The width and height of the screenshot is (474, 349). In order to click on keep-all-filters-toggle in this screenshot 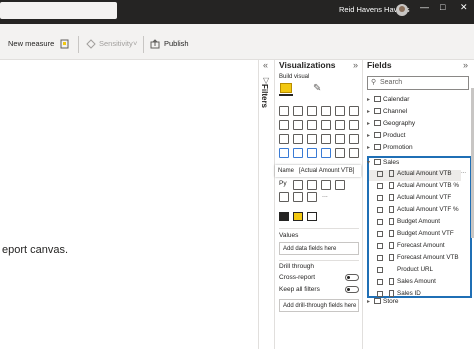, I will do `click(352, 289)`.